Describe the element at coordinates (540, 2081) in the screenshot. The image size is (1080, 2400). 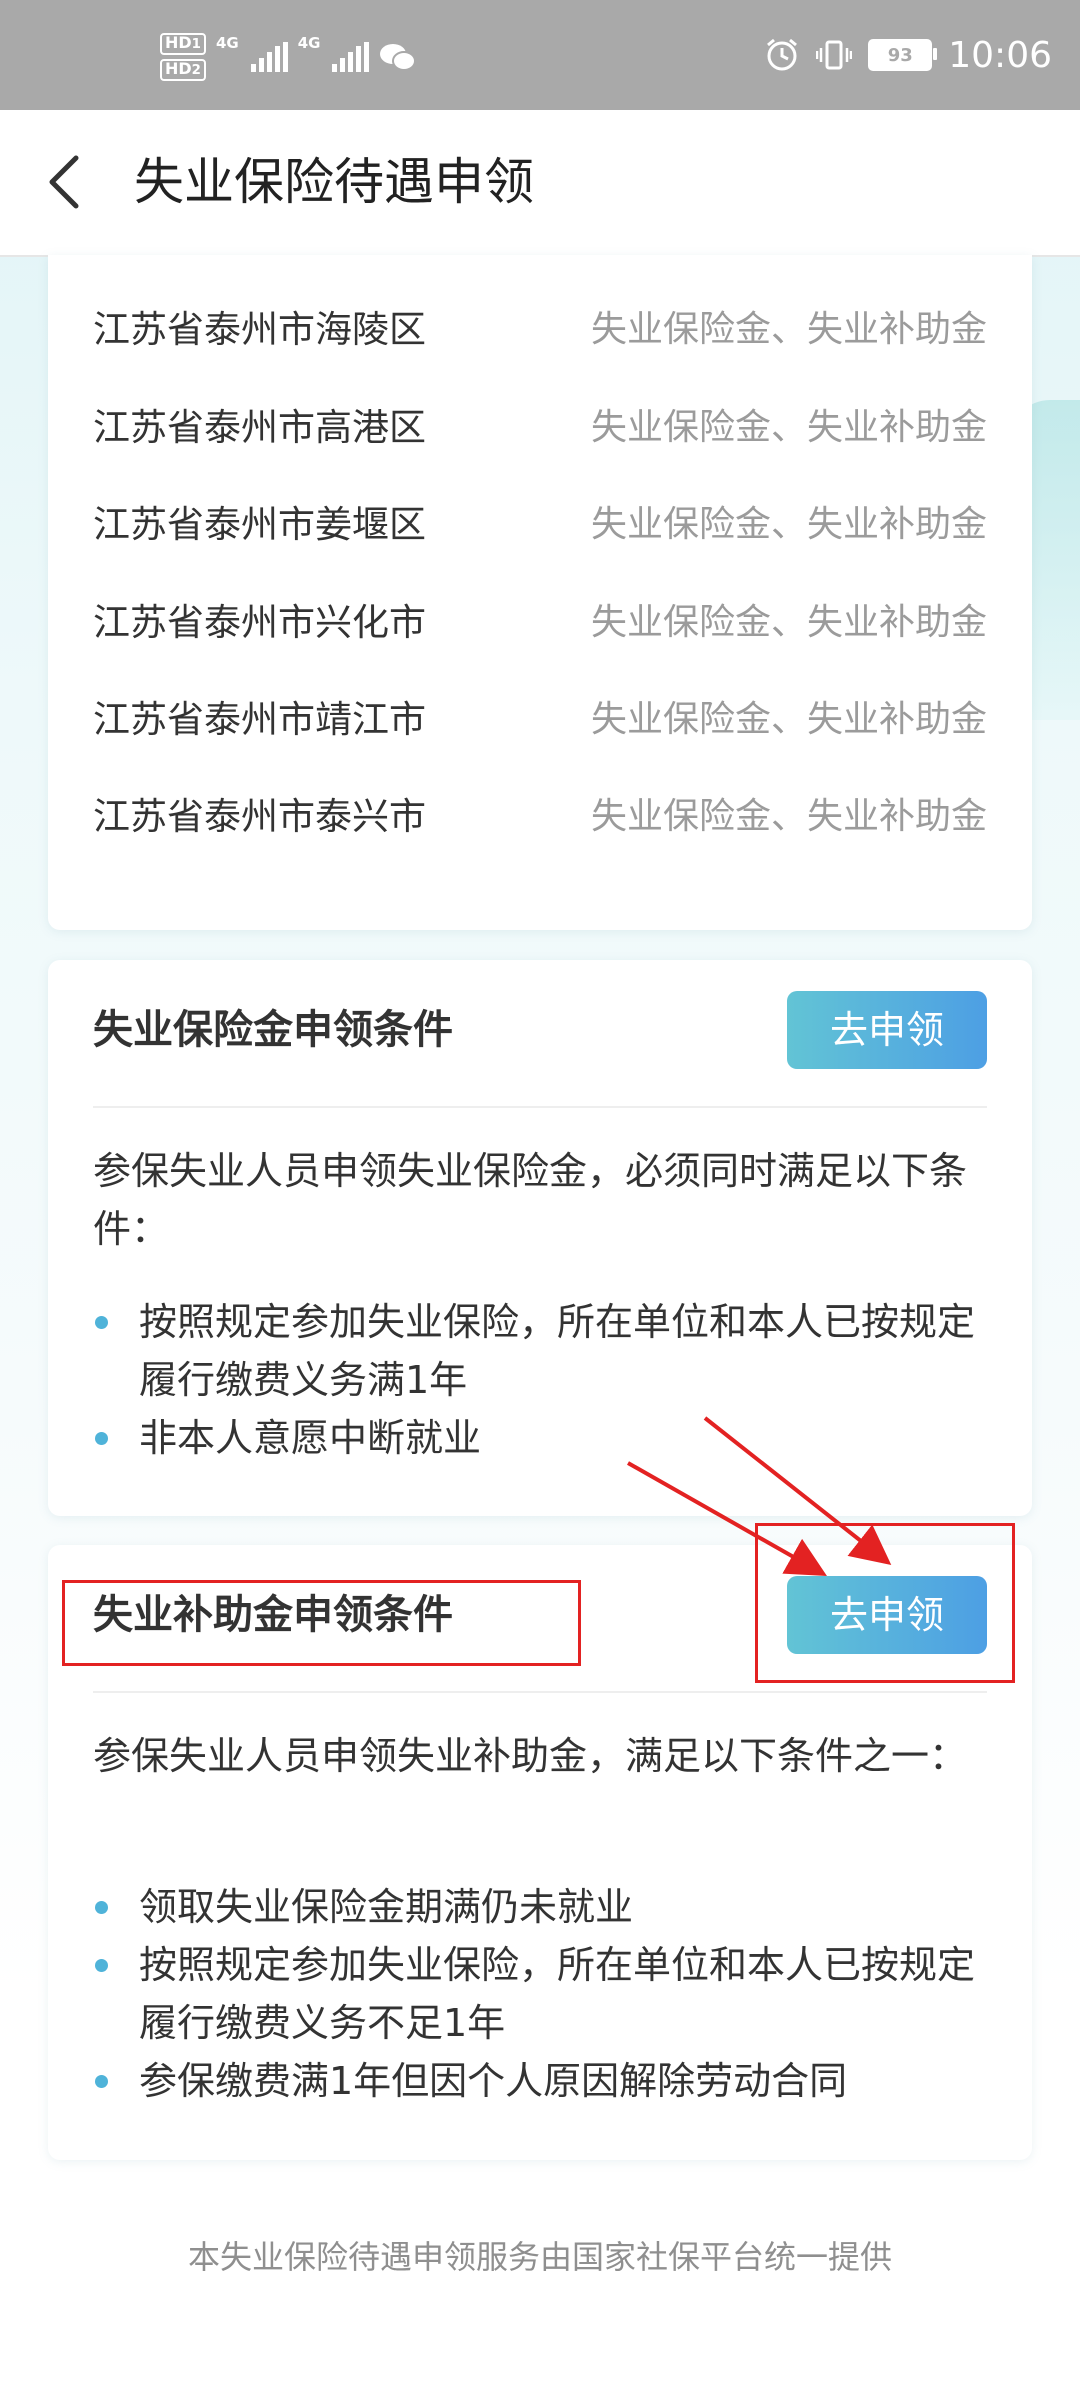
I see `list-item: 参保缴费满1年但因个人原因解除劳动合同` at that location.